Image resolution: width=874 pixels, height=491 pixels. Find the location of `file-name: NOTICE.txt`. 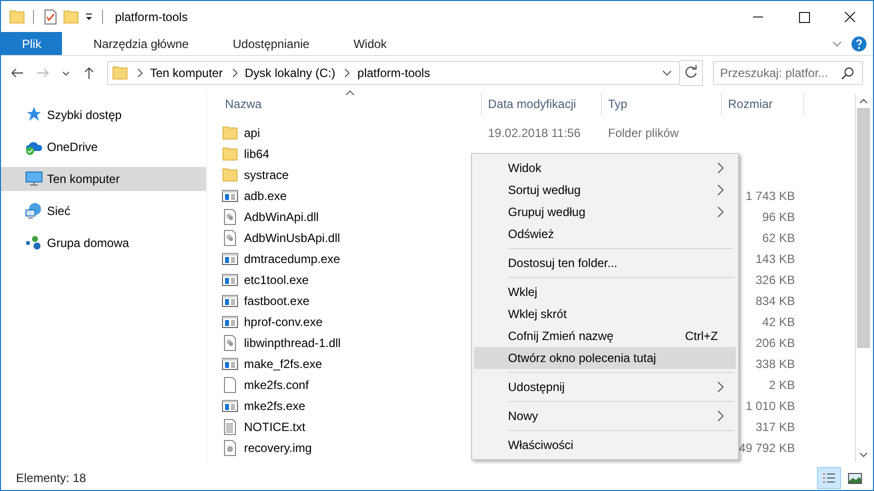

file-name: NOTICE.txt is located at coordinates (275, 427).